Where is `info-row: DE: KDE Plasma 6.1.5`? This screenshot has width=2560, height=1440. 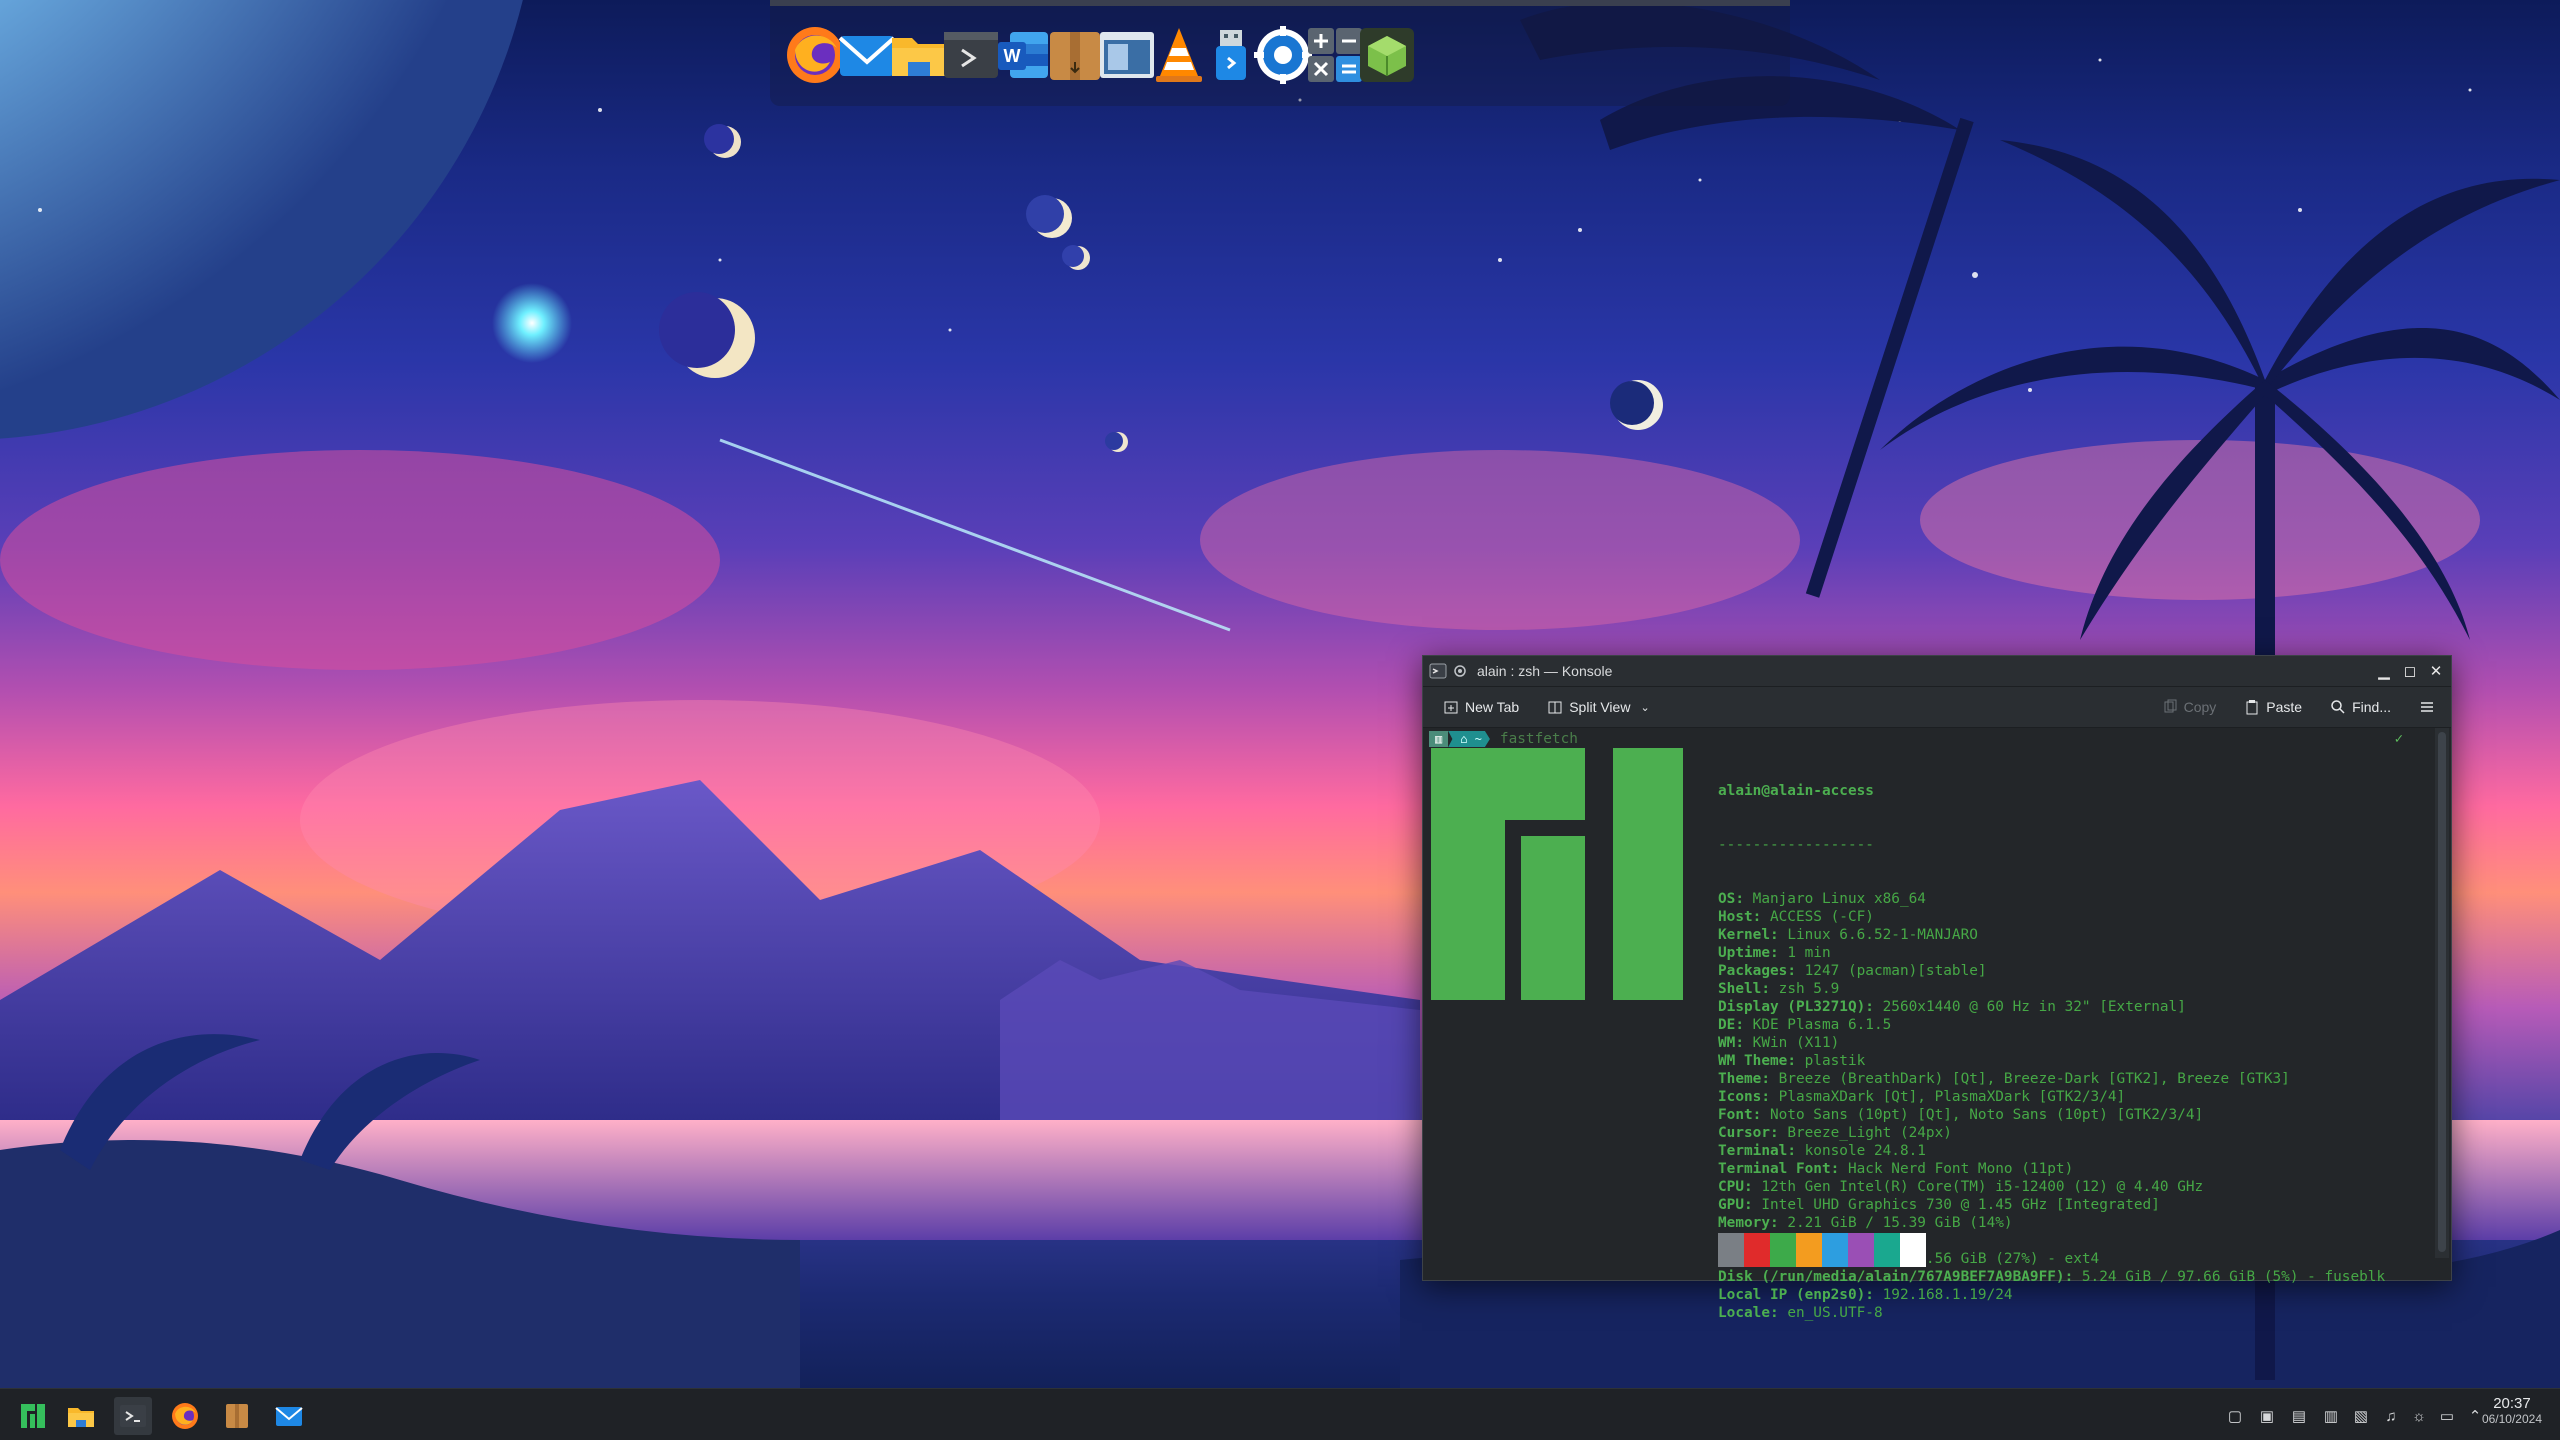 info-row: DE: KDE Plasma 6.1.5 is located at coordinates (1805, 1025).